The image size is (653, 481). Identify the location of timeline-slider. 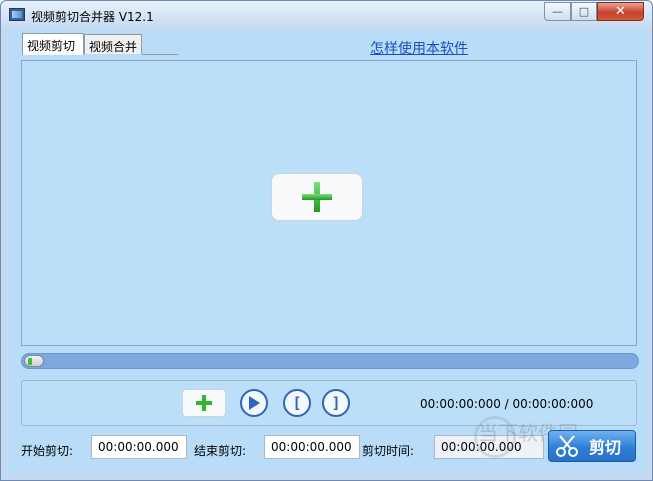
(330, 361).